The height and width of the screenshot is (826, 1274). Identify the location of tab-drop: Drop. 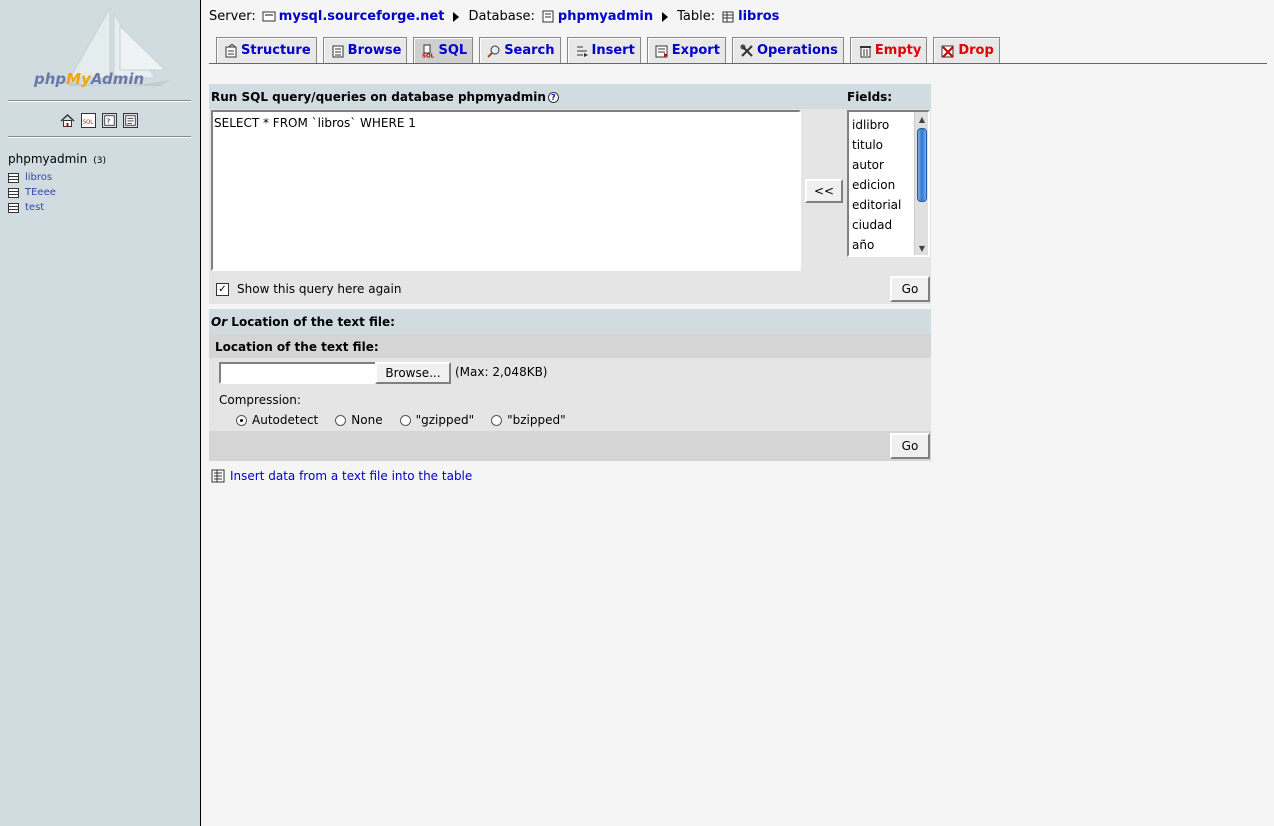
(966, 50).